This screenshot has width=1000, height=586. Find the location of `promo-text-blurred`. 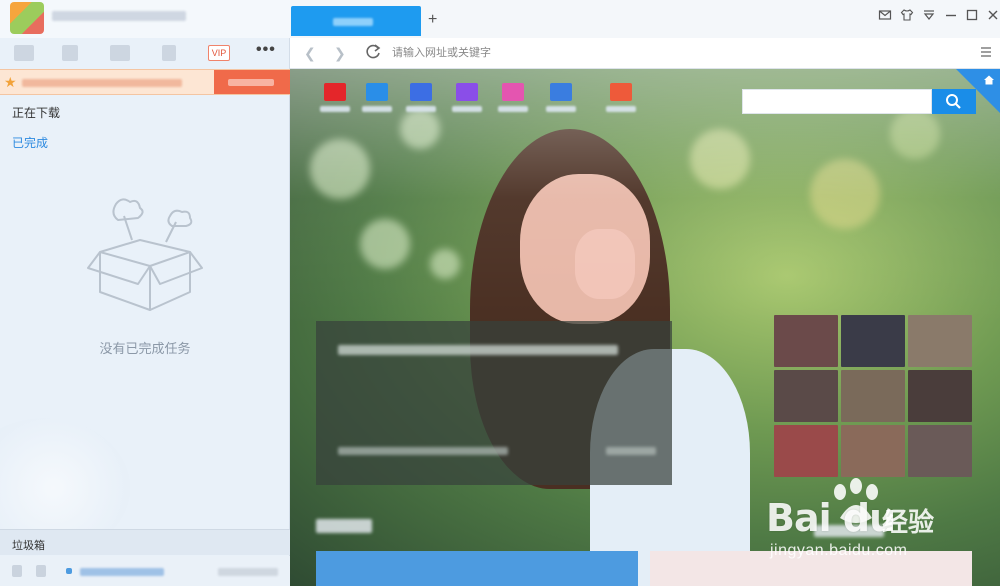

promo-text-blurred is located at coordinates (102, 83).